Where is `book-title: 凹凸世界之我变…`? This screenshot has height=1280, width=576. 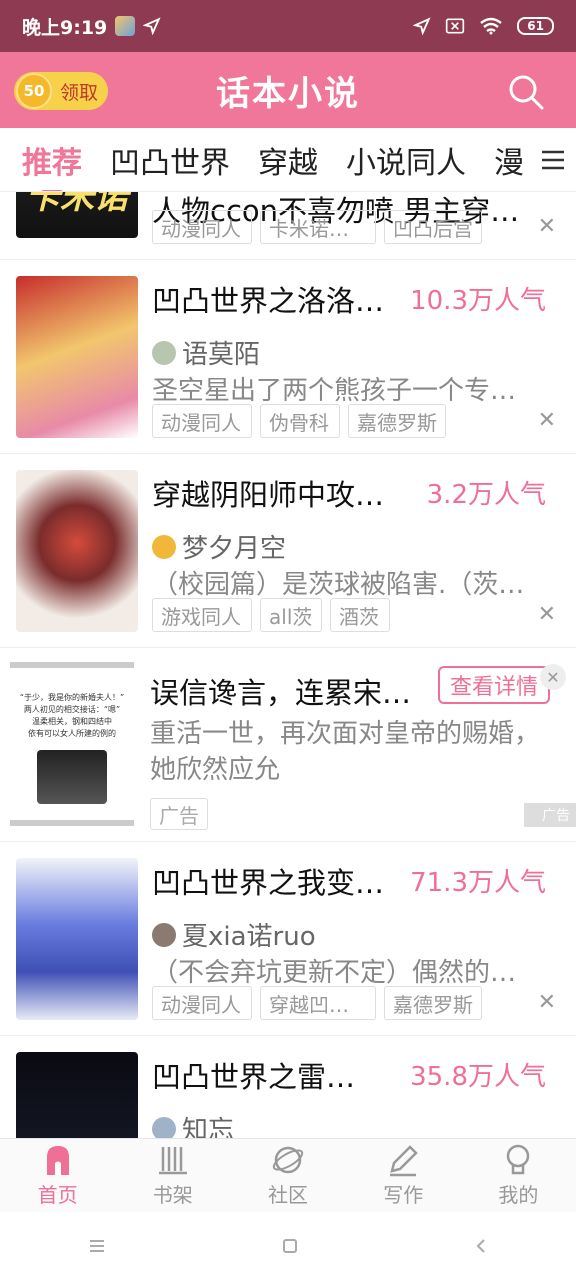 book-title: 凹凸世界之我变… is located at coordinates (268, 883).